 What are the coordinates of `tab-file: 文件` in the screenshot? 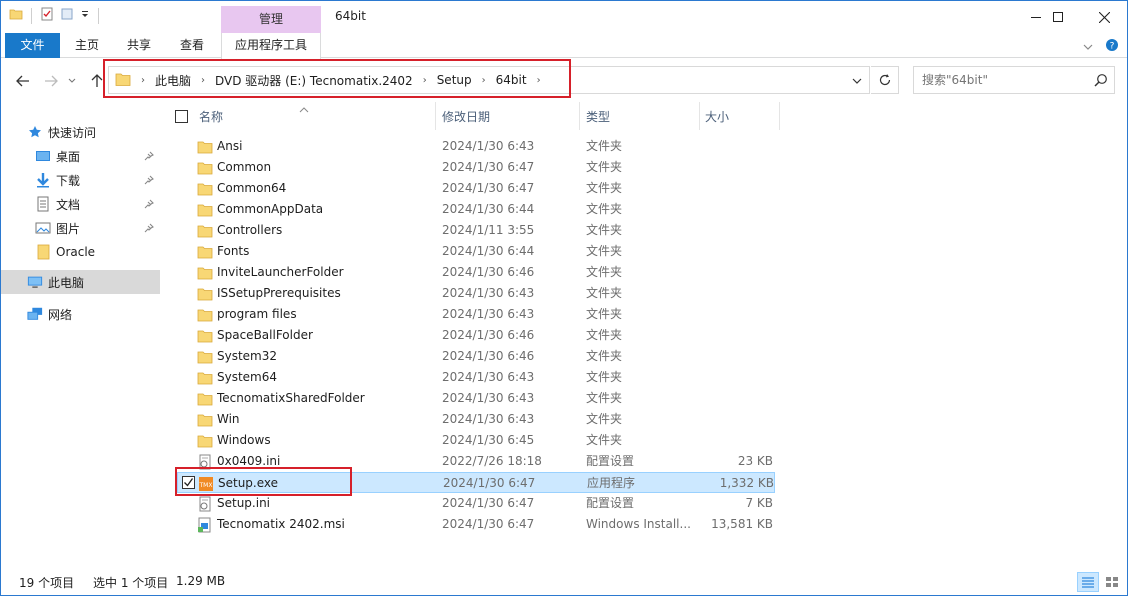 It's located at (32, 45).